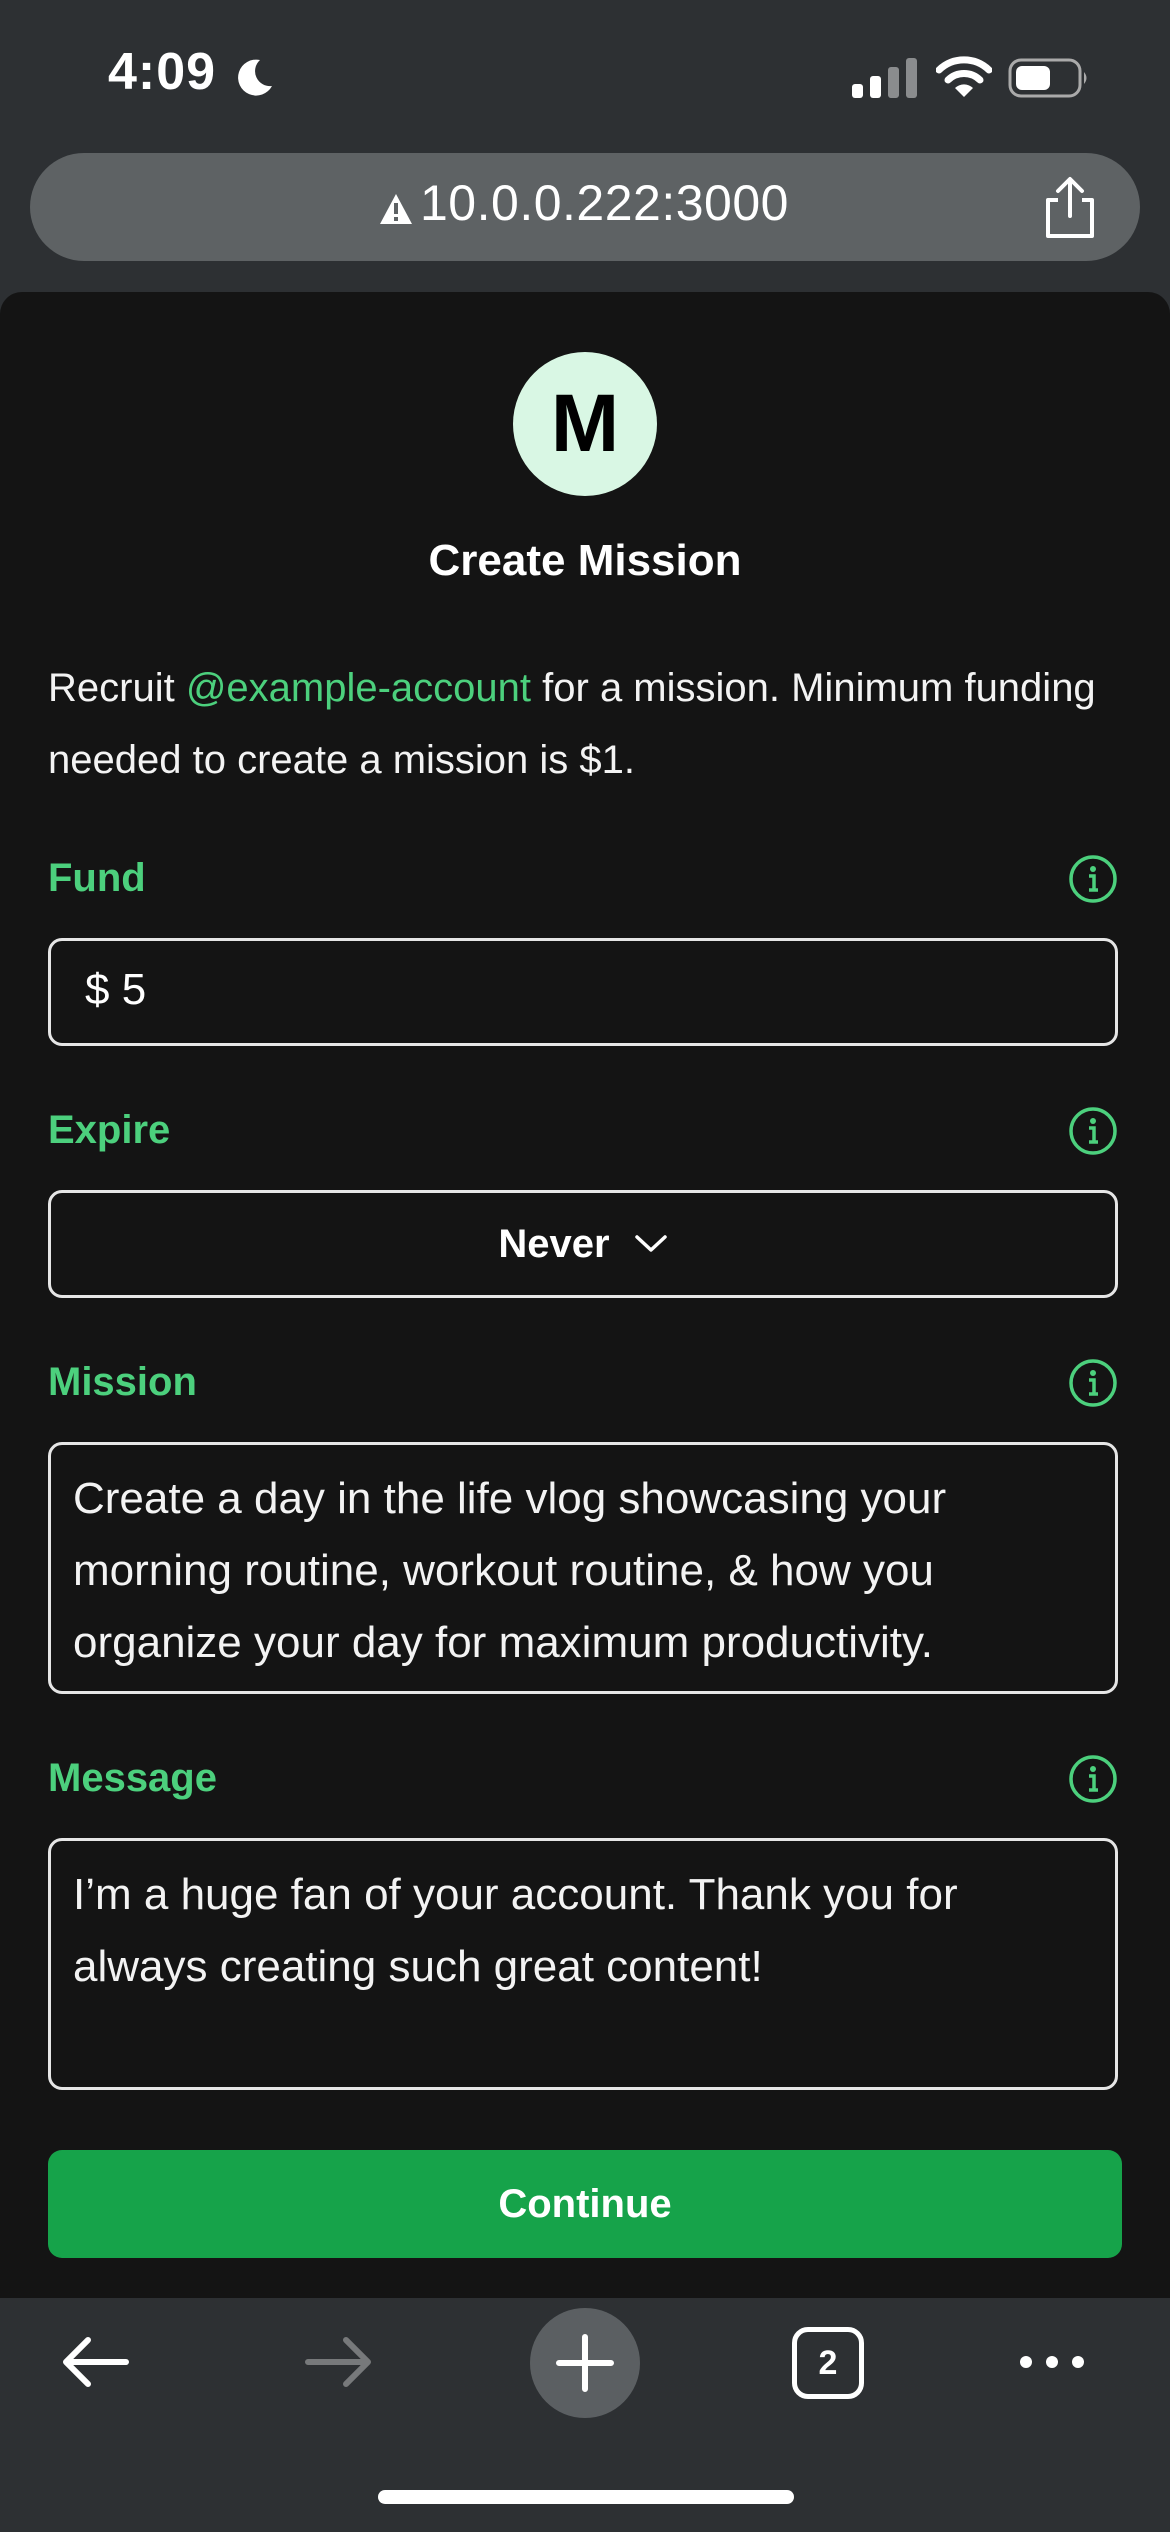 The image size is (1170, 2532). Describe the element at coordinates (585, 560) in the screenshot. I see `page-title: Create Mission` at that location.